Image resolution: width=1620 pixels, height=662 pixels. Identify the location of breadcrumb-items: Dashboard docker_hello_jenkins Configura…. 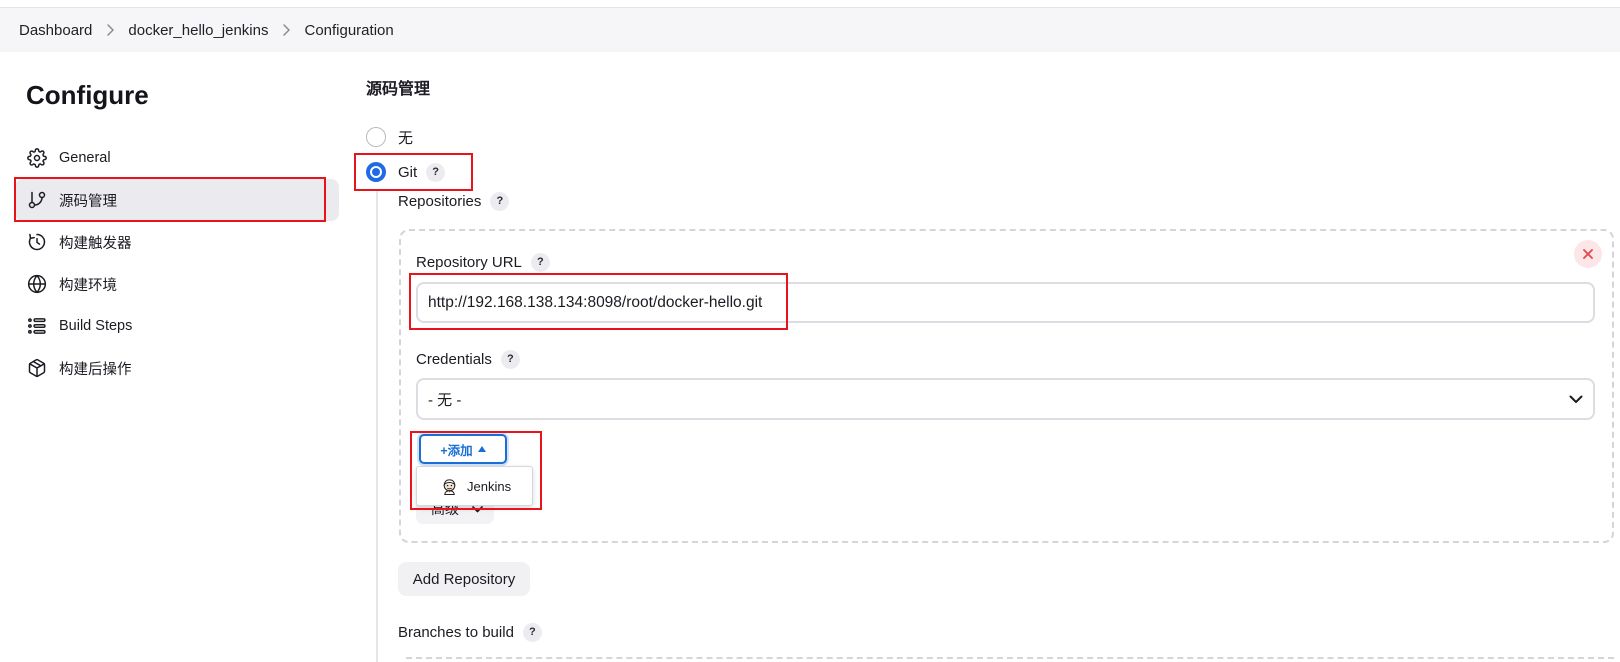
(206, 30).